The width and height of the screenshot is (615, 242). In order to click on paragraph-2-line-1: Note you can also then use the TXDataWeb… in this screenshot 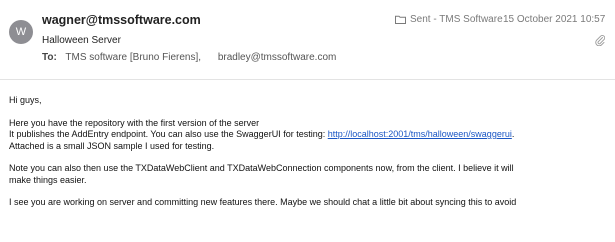, I will do `click(261, 168)`.